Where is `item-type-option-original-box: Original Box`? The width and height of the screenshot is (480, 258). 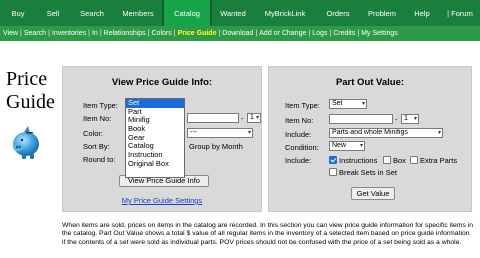
item-type-option-original-box: Original Box is located at coordinates (155, 164).